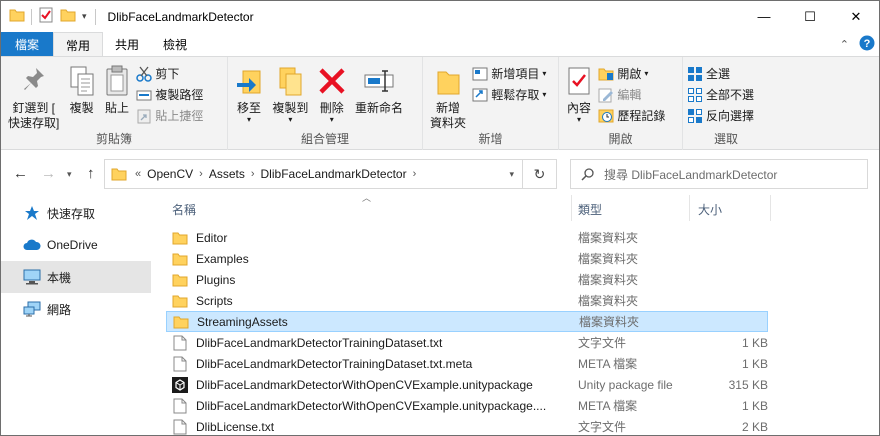 This screenshot has width=880, height=436. Describe the element at coordinates (46, 16) in the screenshot. I see `properties-icon` at that location.